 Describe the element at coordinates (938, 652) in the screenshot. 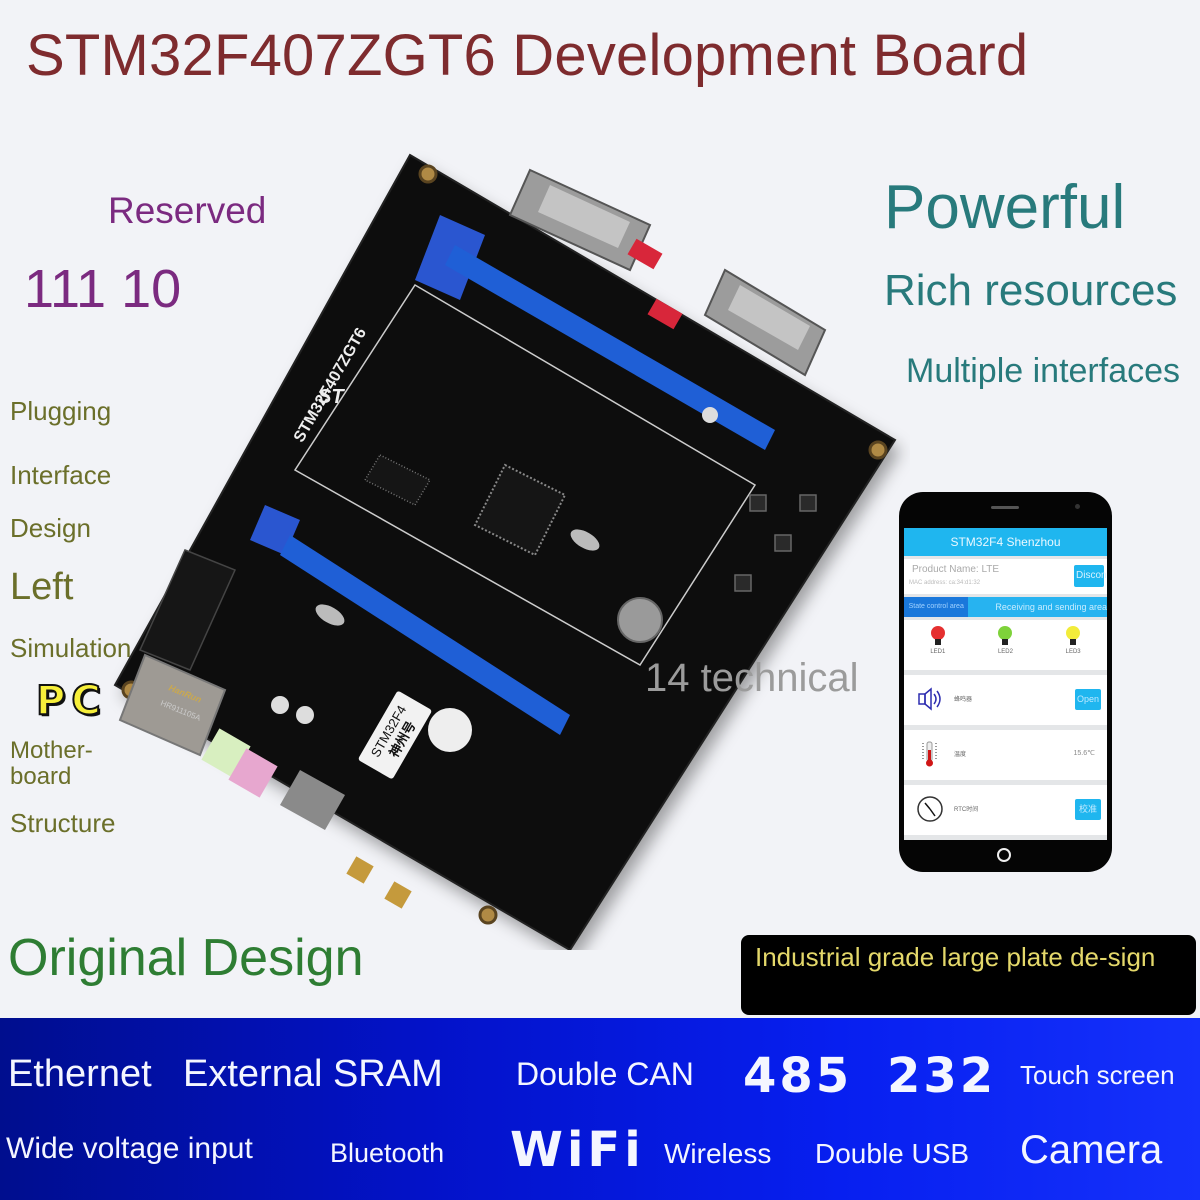

I see `led-label: LED1` at that location.